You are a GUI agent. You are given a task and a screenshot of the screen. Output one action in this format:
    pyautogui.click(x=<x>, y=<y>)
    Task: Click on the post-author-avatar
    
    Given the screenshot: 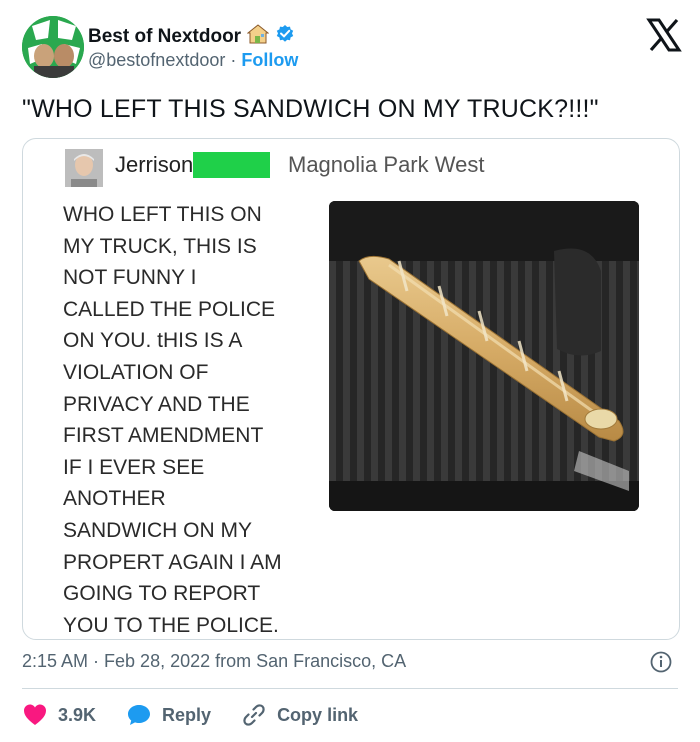 What is the action you would take?
    pyautogui.click(x=84, y=168)
    